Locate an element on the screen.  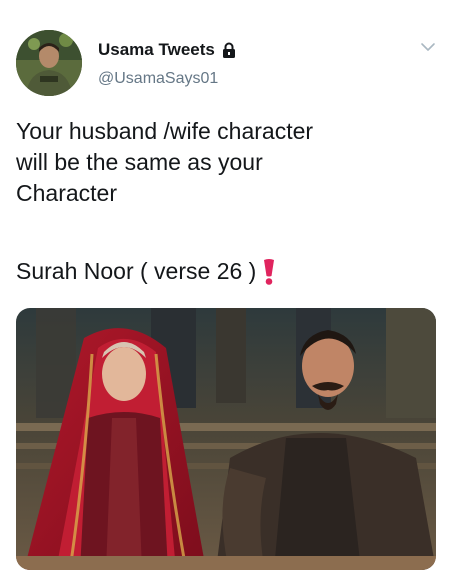
verse-text: Surah Noor ( verse 26 ) is located at coordinates (136, 271).